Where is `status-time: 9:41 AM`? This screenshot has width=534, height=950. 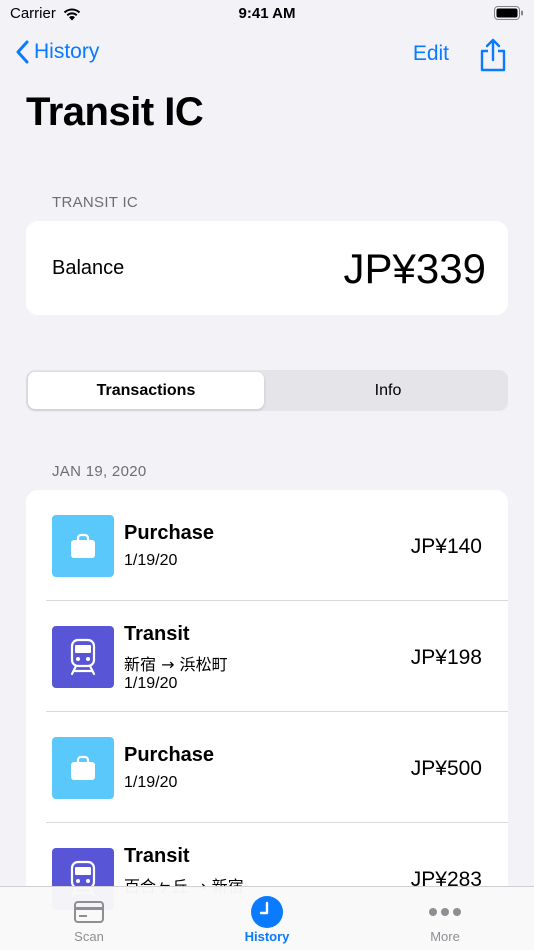
status-time: 9:41 AM is located at coordinates (267, 13).